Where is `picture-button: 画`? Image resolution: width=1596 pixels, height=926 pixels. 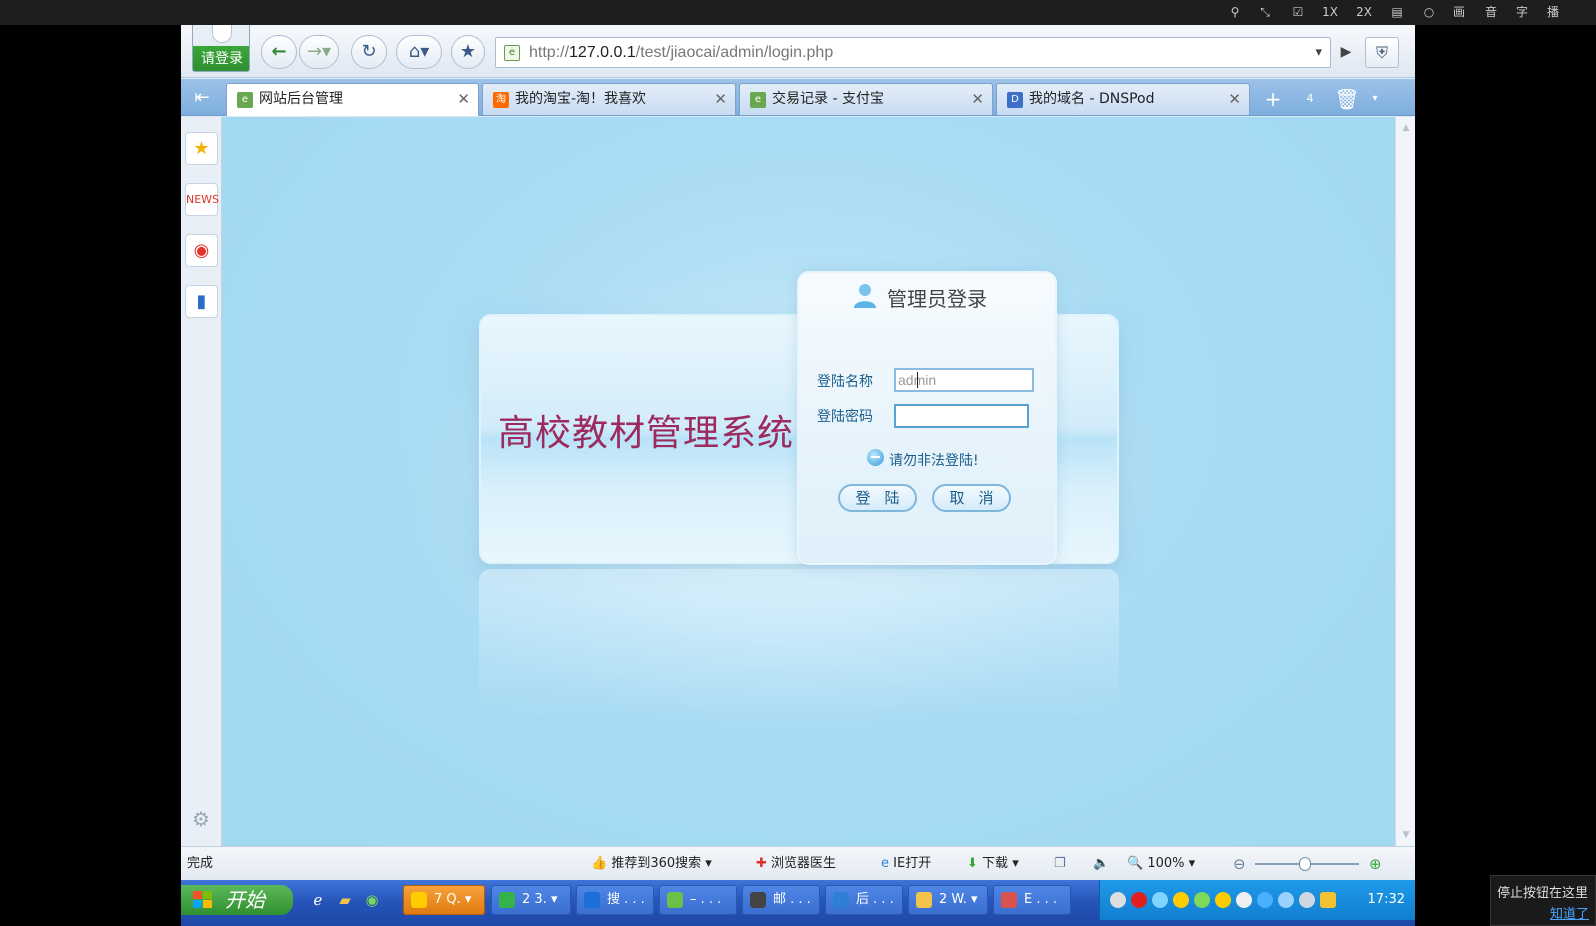 picture-button: 画 is located at coordinates (1459, 12).